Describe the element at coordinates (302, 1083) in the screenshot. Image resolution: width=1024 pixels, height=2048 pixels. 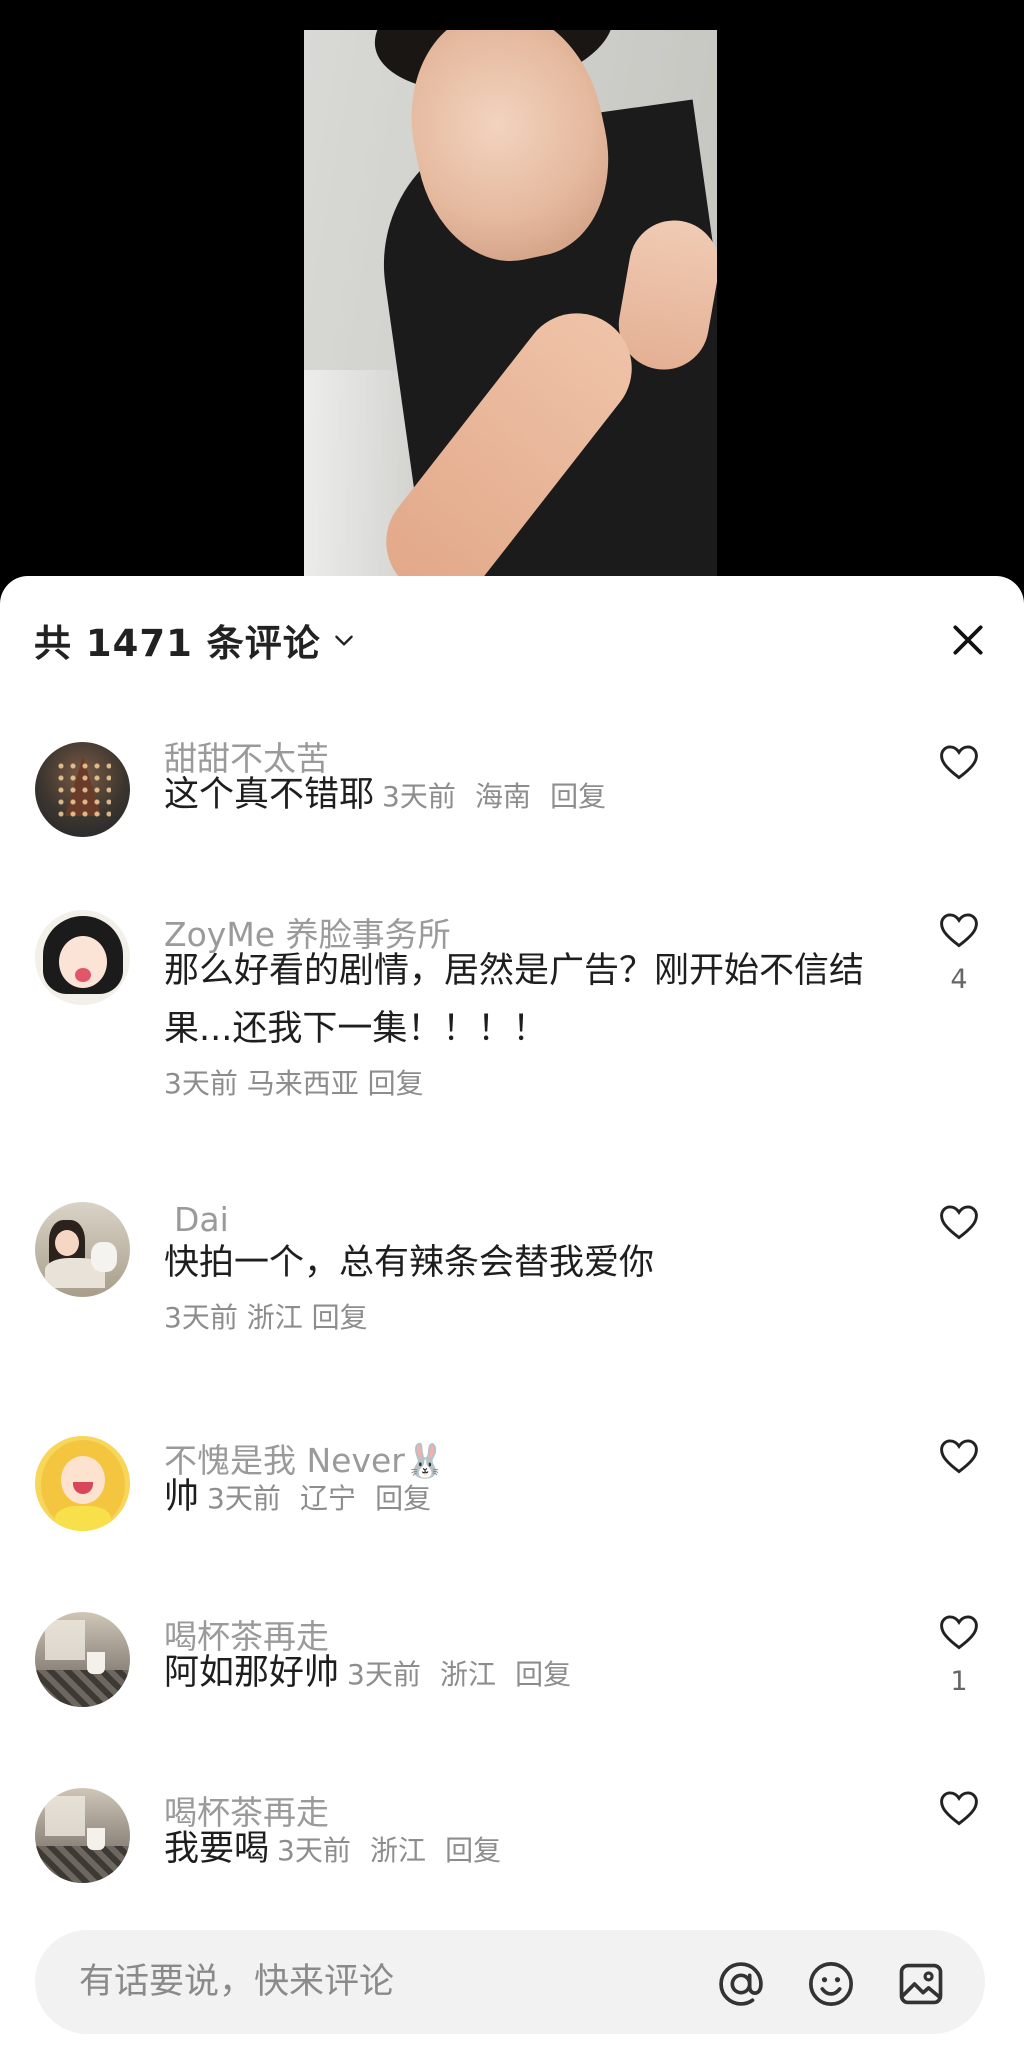
I see `comment-location: 马来西亚` at that location.